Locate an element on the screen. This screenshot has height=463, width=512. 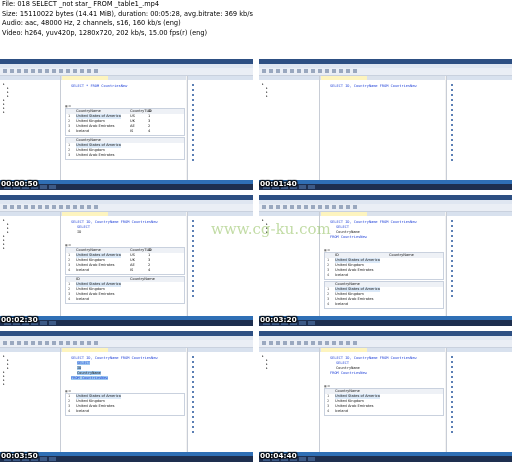
results-row: 4 Iceland IS 4 is located at coordinates (125, 131).